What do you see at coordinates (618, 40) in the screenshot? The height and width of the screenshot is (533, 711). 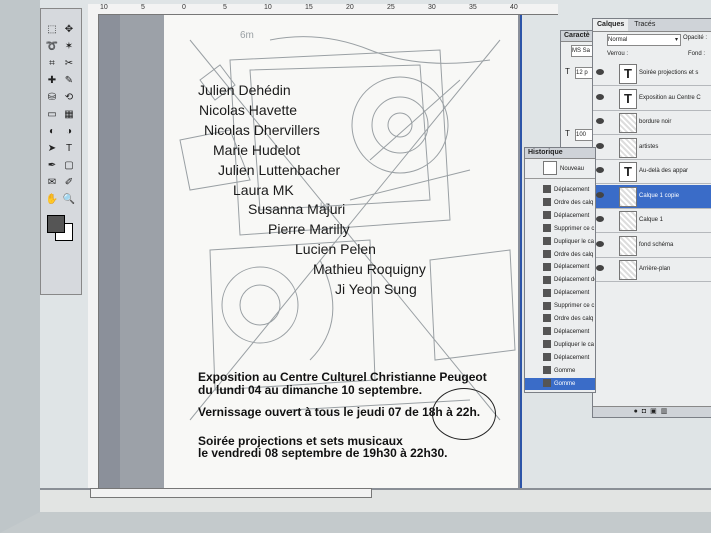 I see `blend-mode-value: Normal` at bounding box center [618, 40].